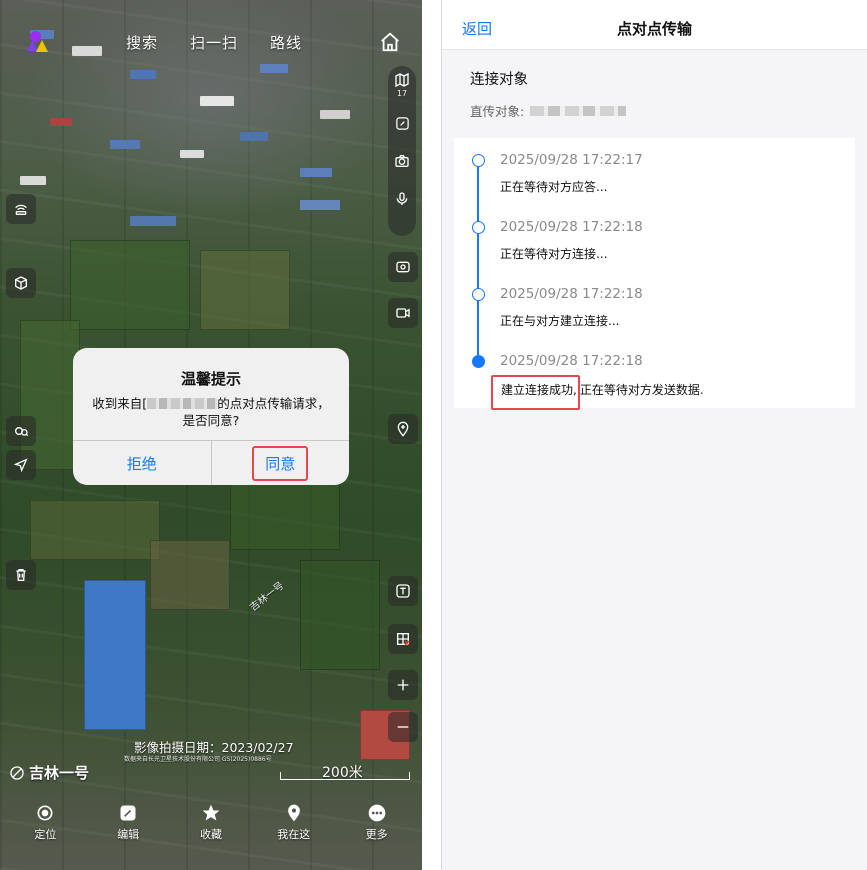  I want to click on location-pin-icon, so click(293, 813).